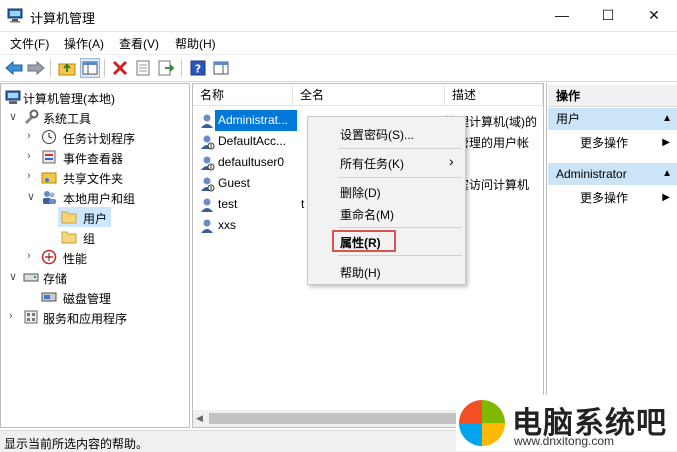 This screenshot has width=677, height=452. What do you see at coordinates (367, 215) in the screenshot?
I see `menu-item-label: 重命名(M)` at bounding box center [367, 215].